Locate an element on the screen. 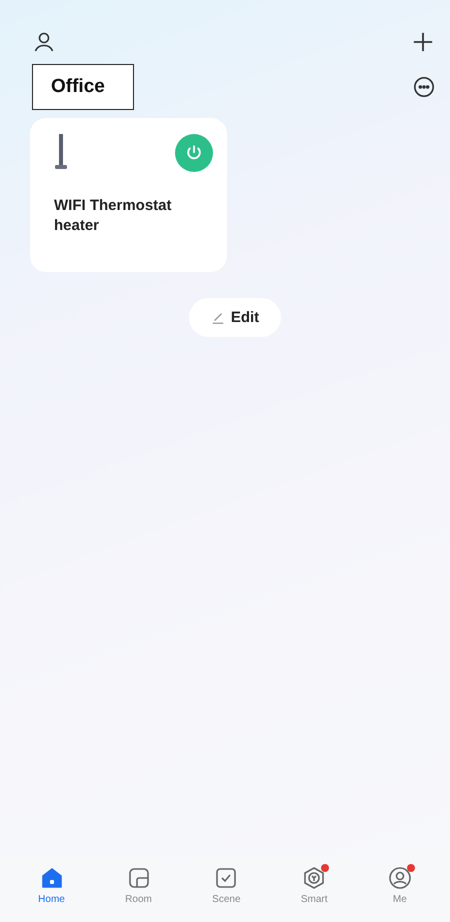 The image size is (450, 922). nav-tab: Me is located at coordinates (400, 885).